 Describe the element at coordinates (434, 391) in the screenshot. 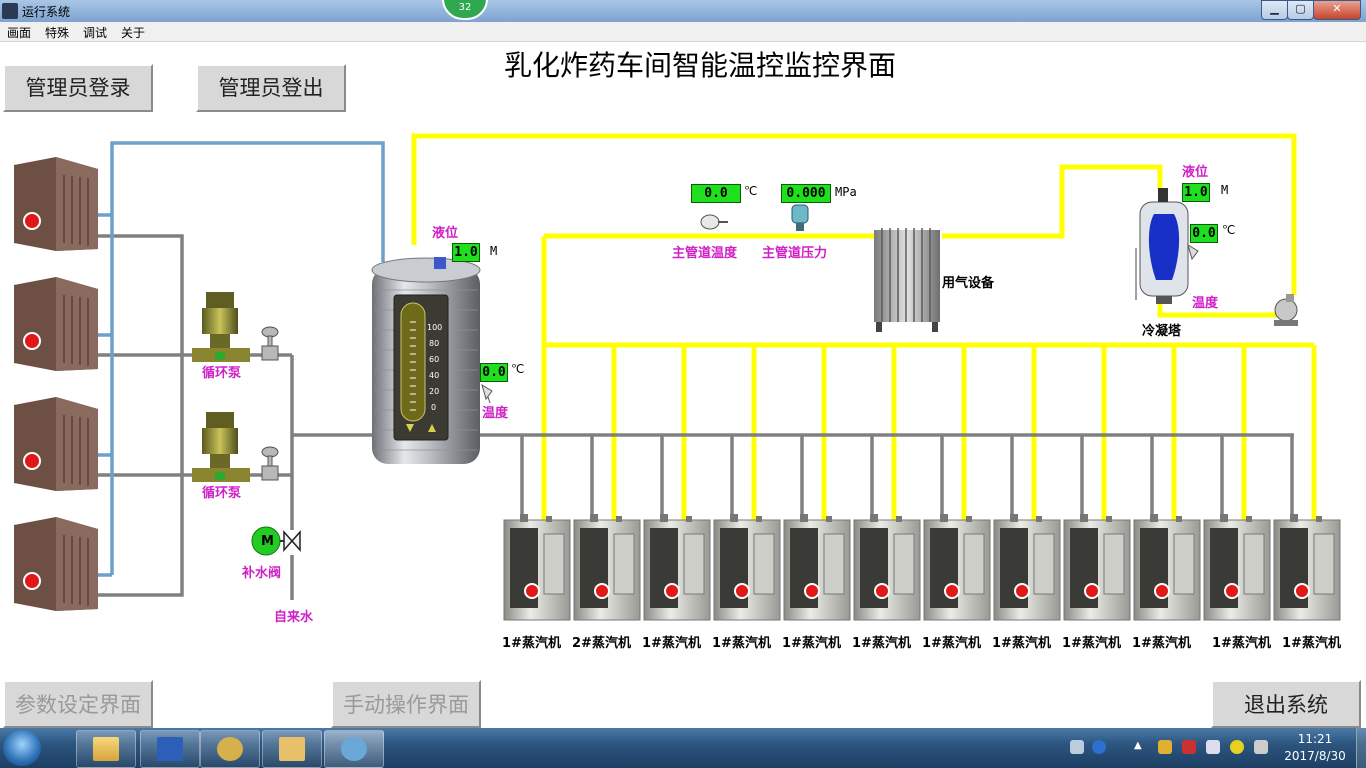

I see `tank-scale-tick: 20` at that location.